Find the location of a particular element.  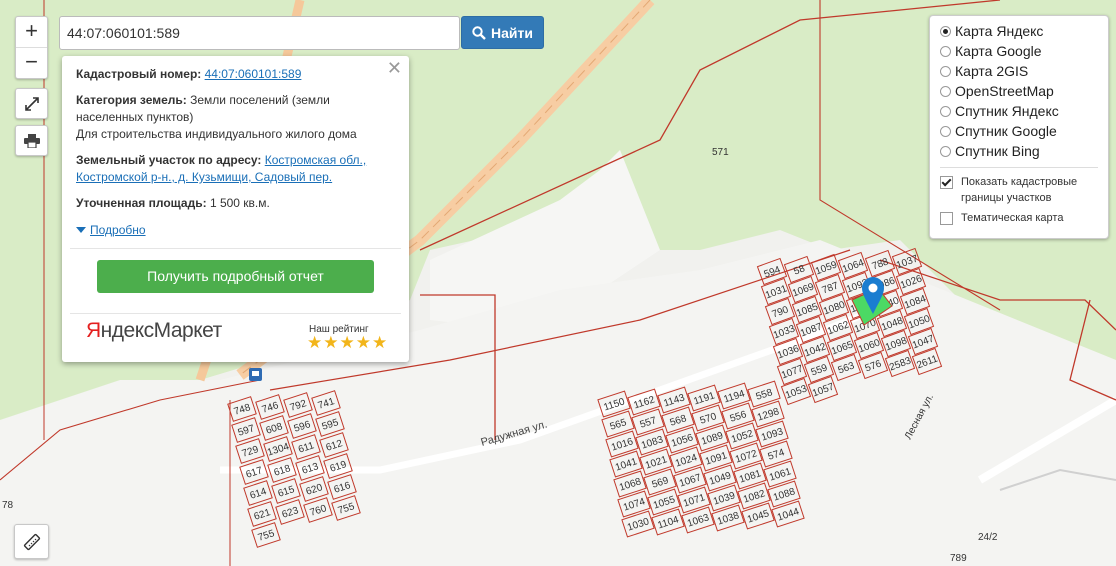

area-label: Уточненная площадь: is located at coordinates (141, 203).